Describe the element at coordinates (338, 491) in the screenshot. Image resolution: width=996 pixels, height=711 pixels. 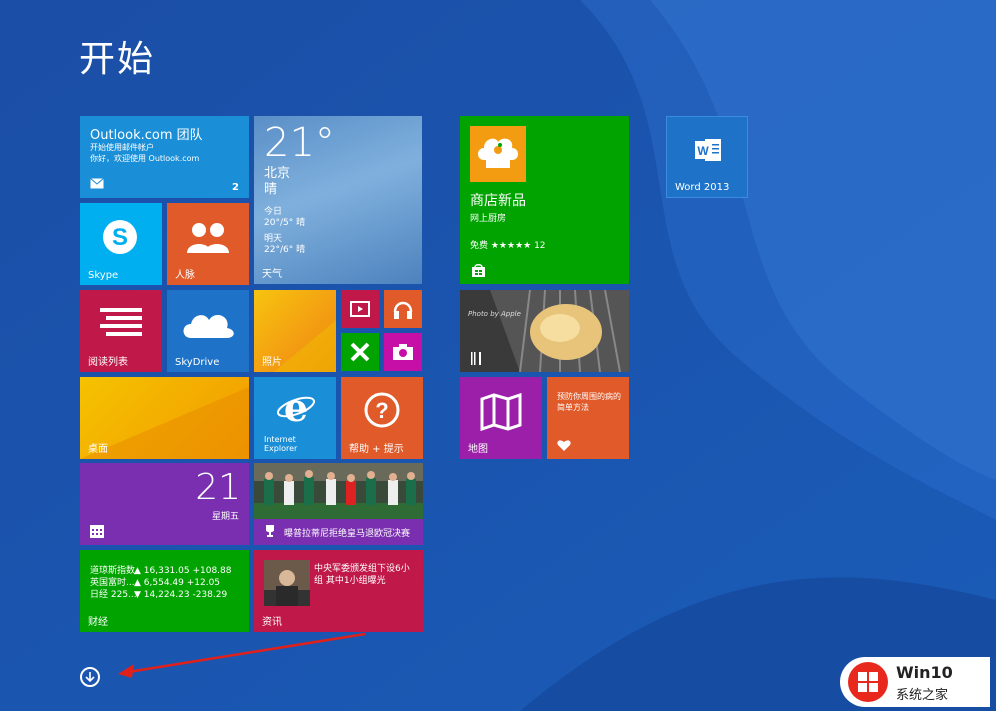
I see `sports-photo` at that location.